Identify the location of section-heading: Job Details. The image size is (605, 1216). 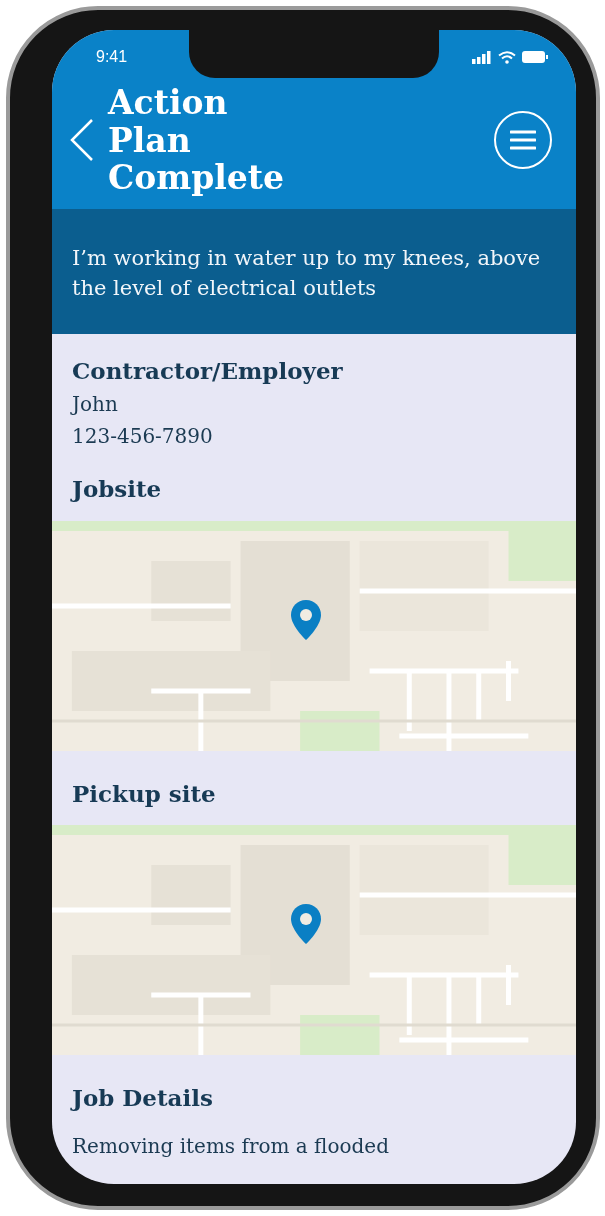
(141, 1098).